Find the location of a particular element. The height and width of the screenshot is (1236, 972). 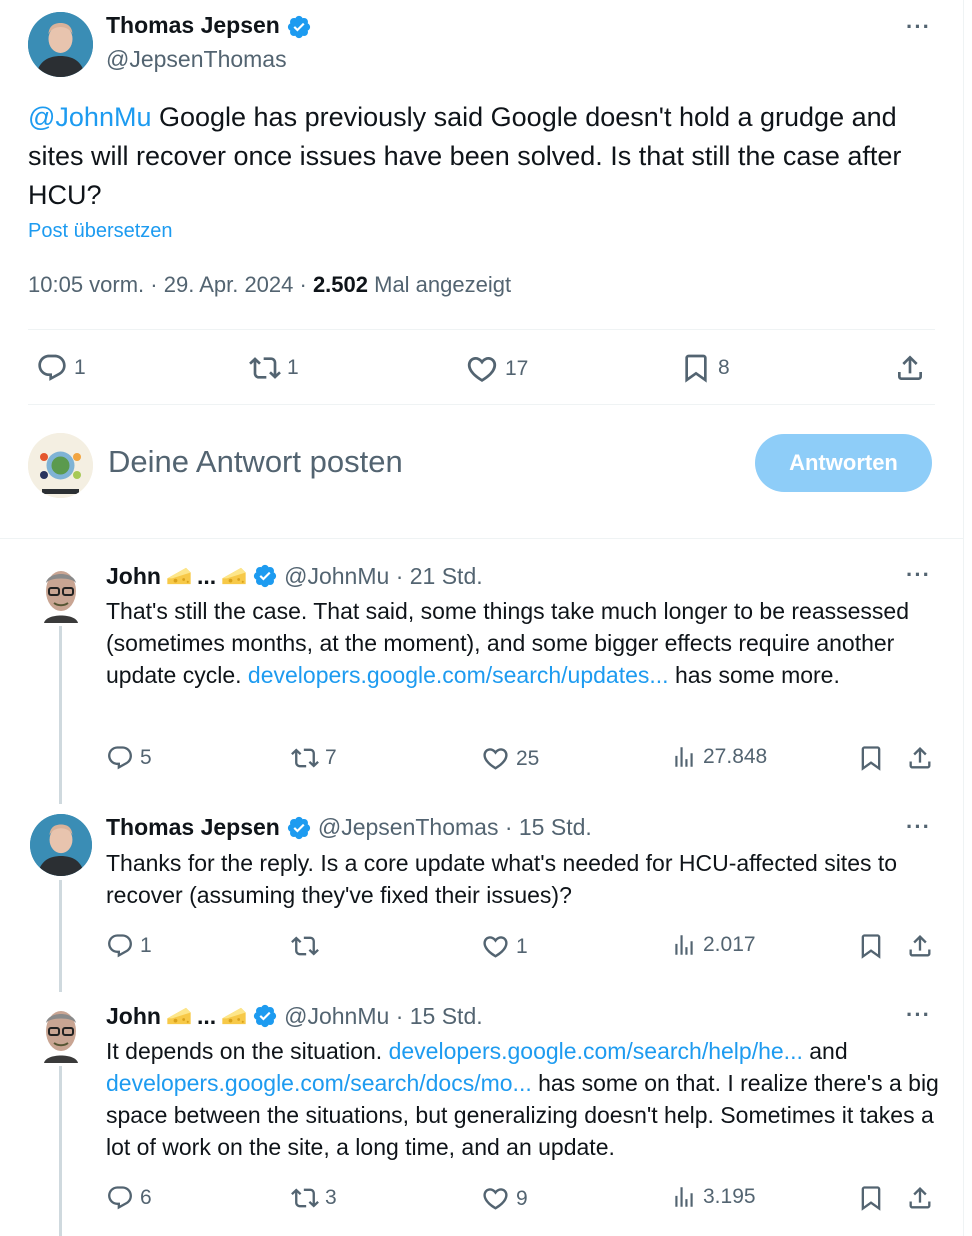

reply-count: 5 is located at coordinates (146, 757).